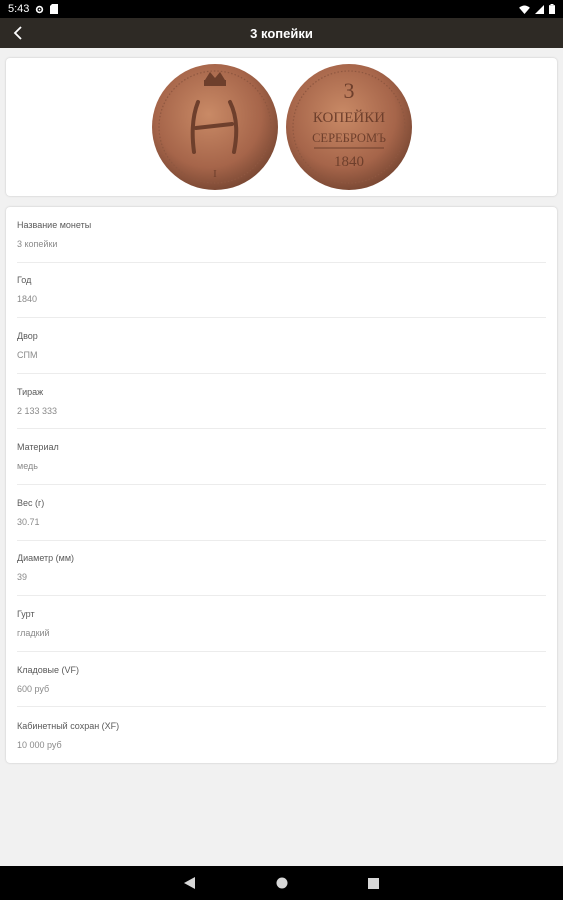  Describe the element at coordinates (27, 335) in the screenshot. I see `detail-label: Двор` at that location.